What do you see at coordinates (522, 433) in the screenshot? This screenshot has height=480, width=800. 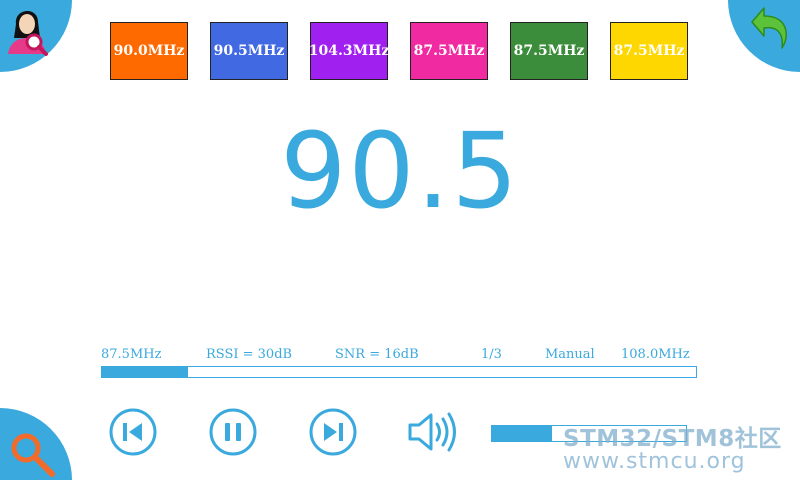 I see `volume-slider-fill` at bounding box center [522, 433].